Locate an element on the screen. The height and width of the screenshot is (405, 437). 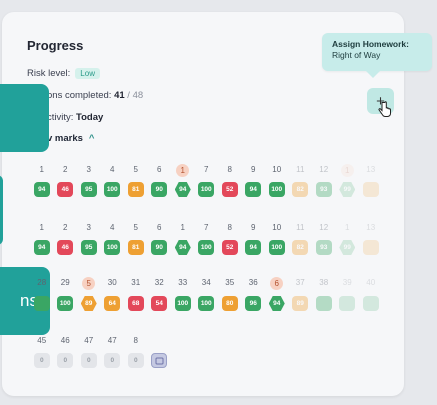
mark-badge: 96 is located at coordinates (253, 303).